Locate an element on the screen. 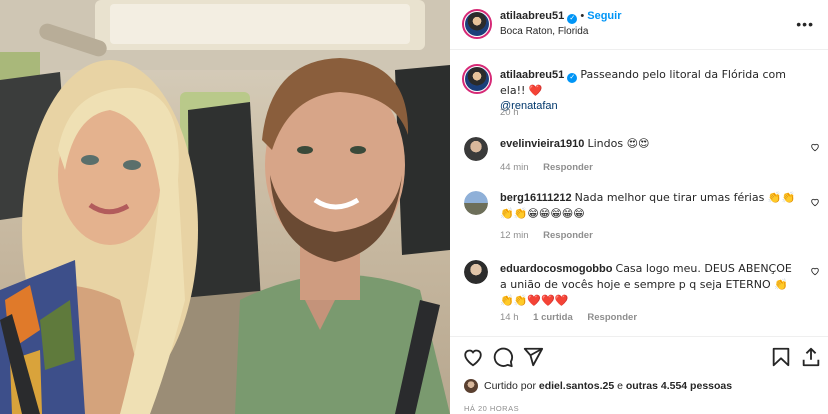 The image size is (828, 414). comment-text: Lindos 😍😍 is located at coordinates (618, 143).